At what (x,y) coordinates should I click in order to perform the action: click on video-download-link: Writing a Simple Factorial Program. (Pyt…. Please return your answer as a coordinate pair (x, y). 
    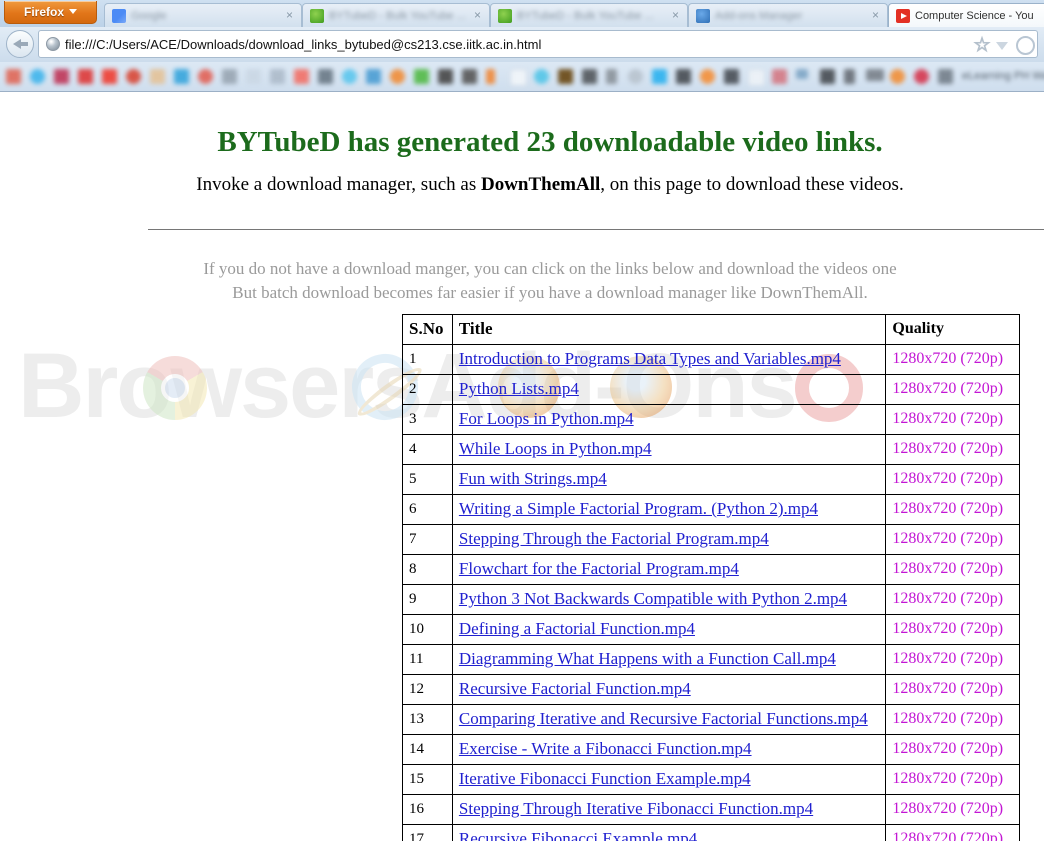
    Looking at the image, I should click on (638, 508).